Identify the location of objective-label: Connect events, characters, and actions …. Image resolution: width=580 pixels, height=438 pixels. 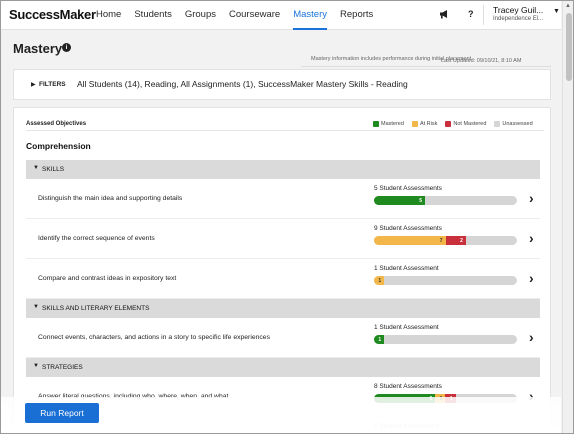
(154, 337).